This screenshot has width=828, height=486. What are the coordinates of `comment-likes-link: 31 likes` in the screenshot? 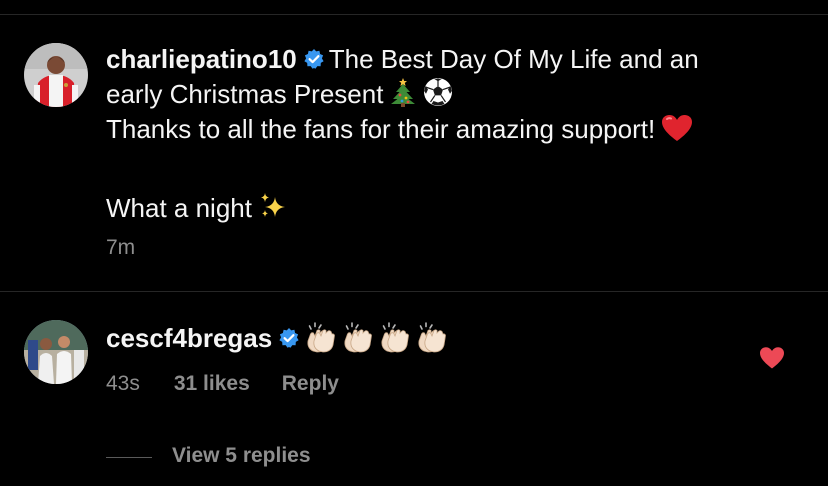 It's located at (212, 384).